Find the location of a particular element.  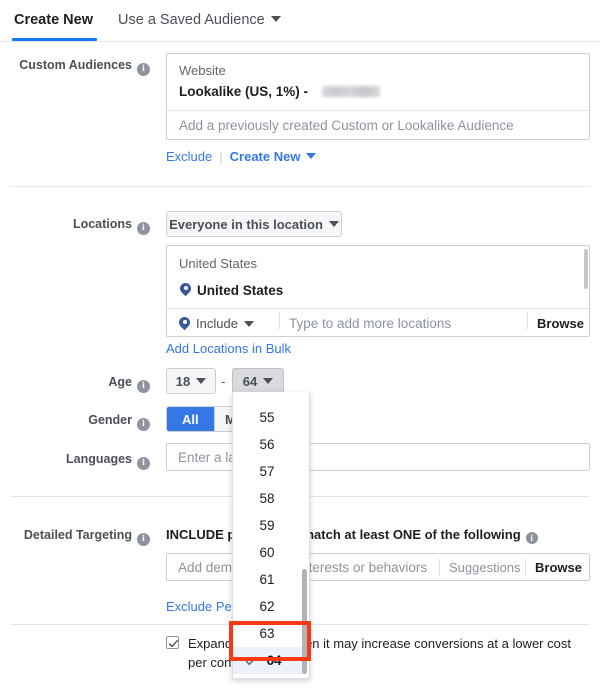

age-option-55: 55 is located at coordinates (268, 417).